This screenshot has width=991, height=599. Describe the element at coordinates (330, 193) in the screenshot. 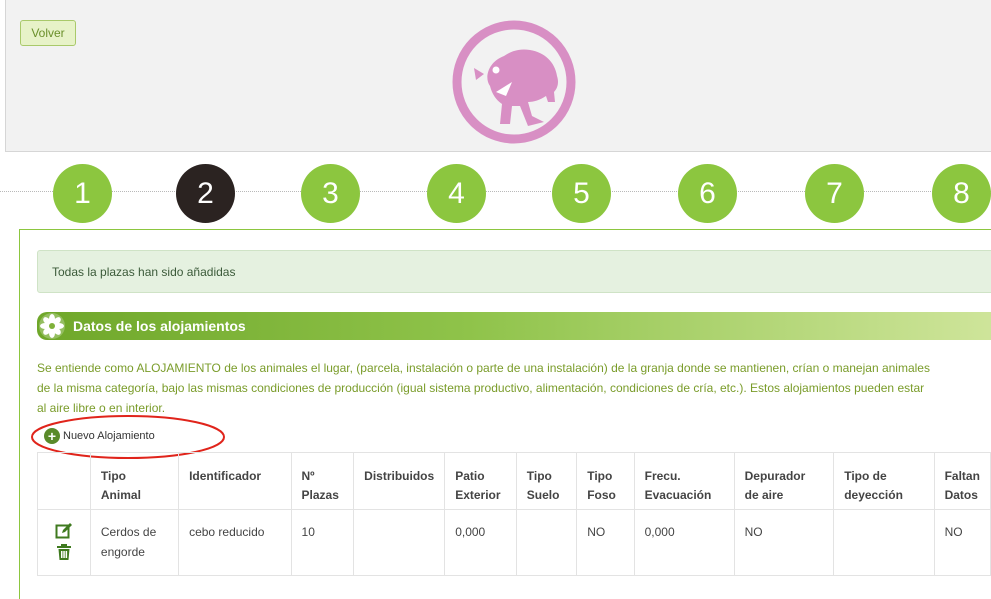

I see `step-3: 3` at that location.